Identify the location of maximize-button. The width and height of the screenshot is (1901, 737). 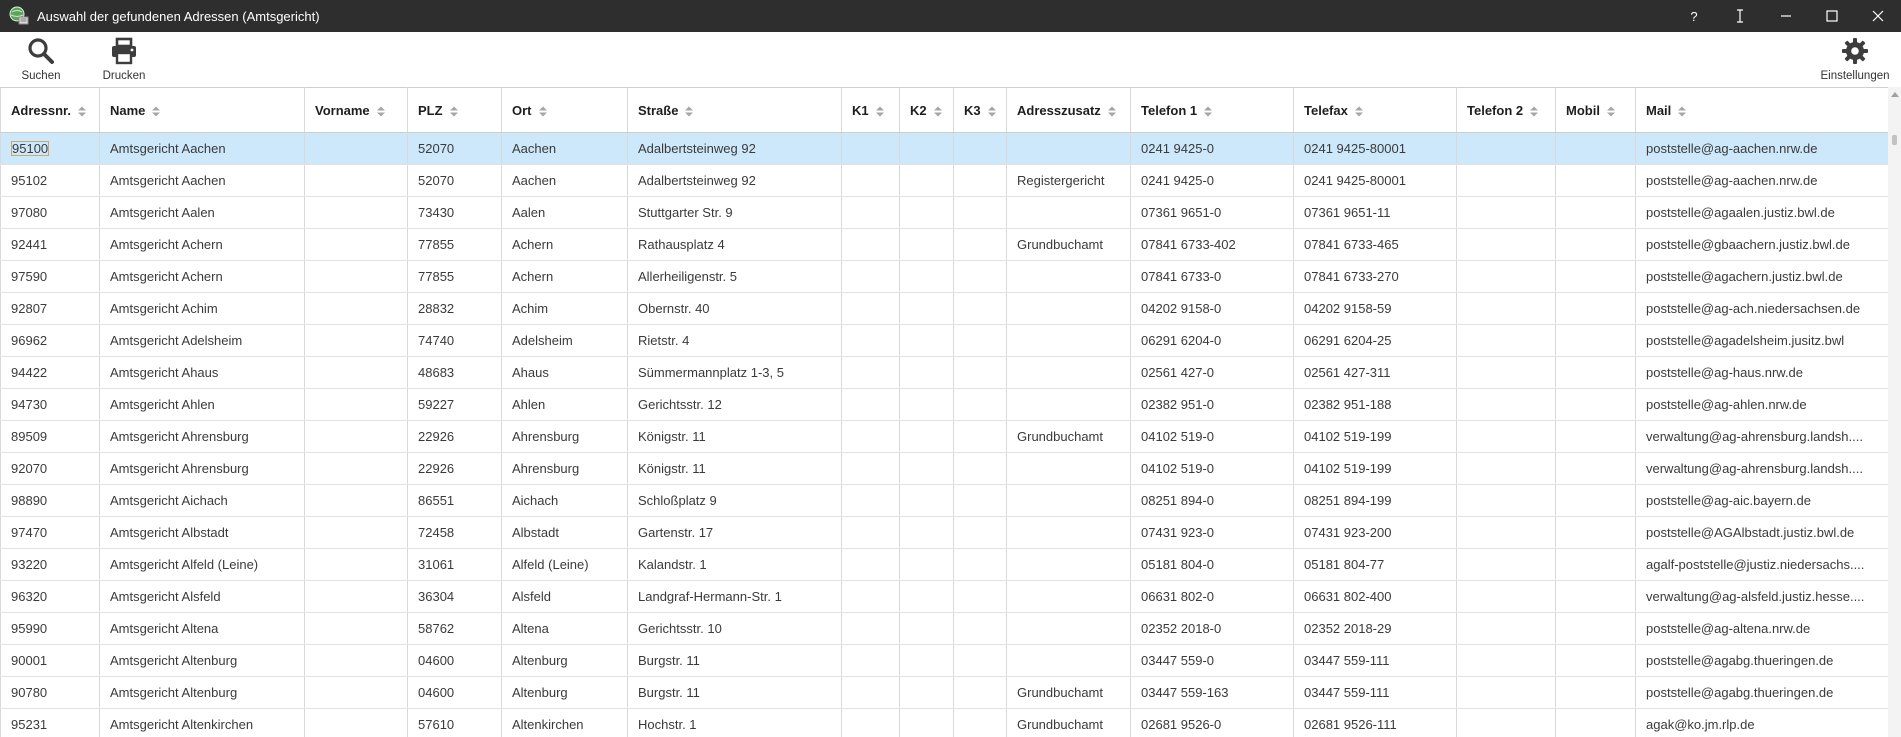
(1832, 16).